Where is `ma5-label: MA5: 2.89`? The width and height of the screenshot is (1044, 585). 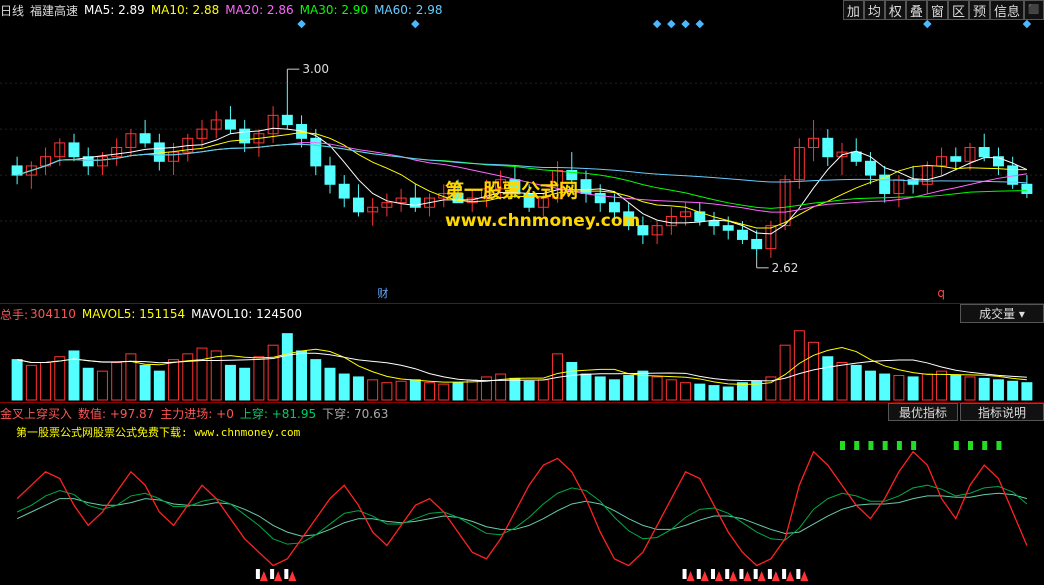
ma5-label: MA5: 2.89 is located at coordinates (114, 10).